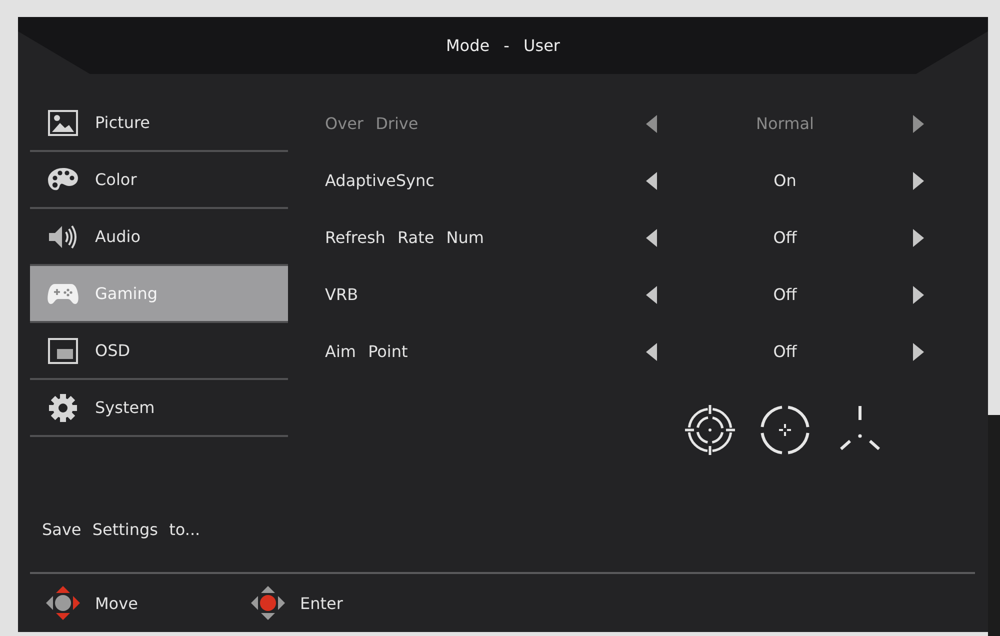 The height and width of the screenshot is (636, 1000). What do you see at coordinates (321, 603) in the screenshot?
I see `hint-label: Enter` at bounding box center [321, 603].